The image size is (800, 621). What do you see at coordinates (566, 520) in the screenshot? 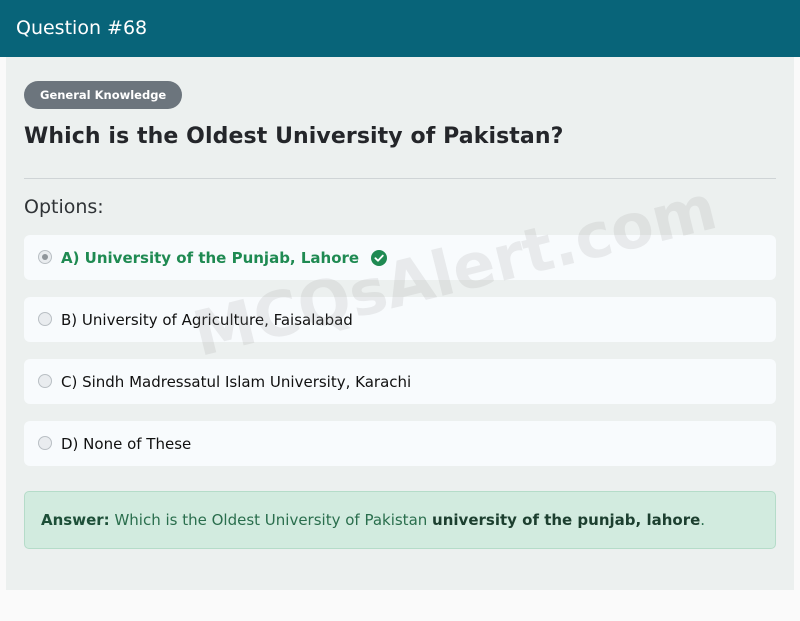
I see `answer-highlight: university of the punjab, lahore` at bounding box center [566, 520].